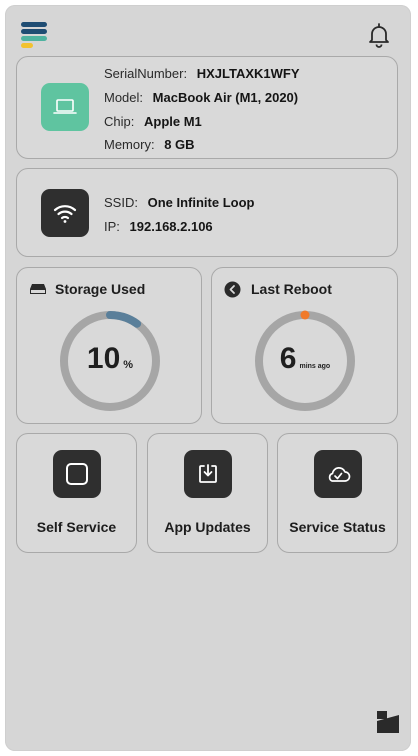 Image resolution: width=418 pixels, height=756 pixels. I want to click on ip-value: 192.168.2.106, so click(171, 226).